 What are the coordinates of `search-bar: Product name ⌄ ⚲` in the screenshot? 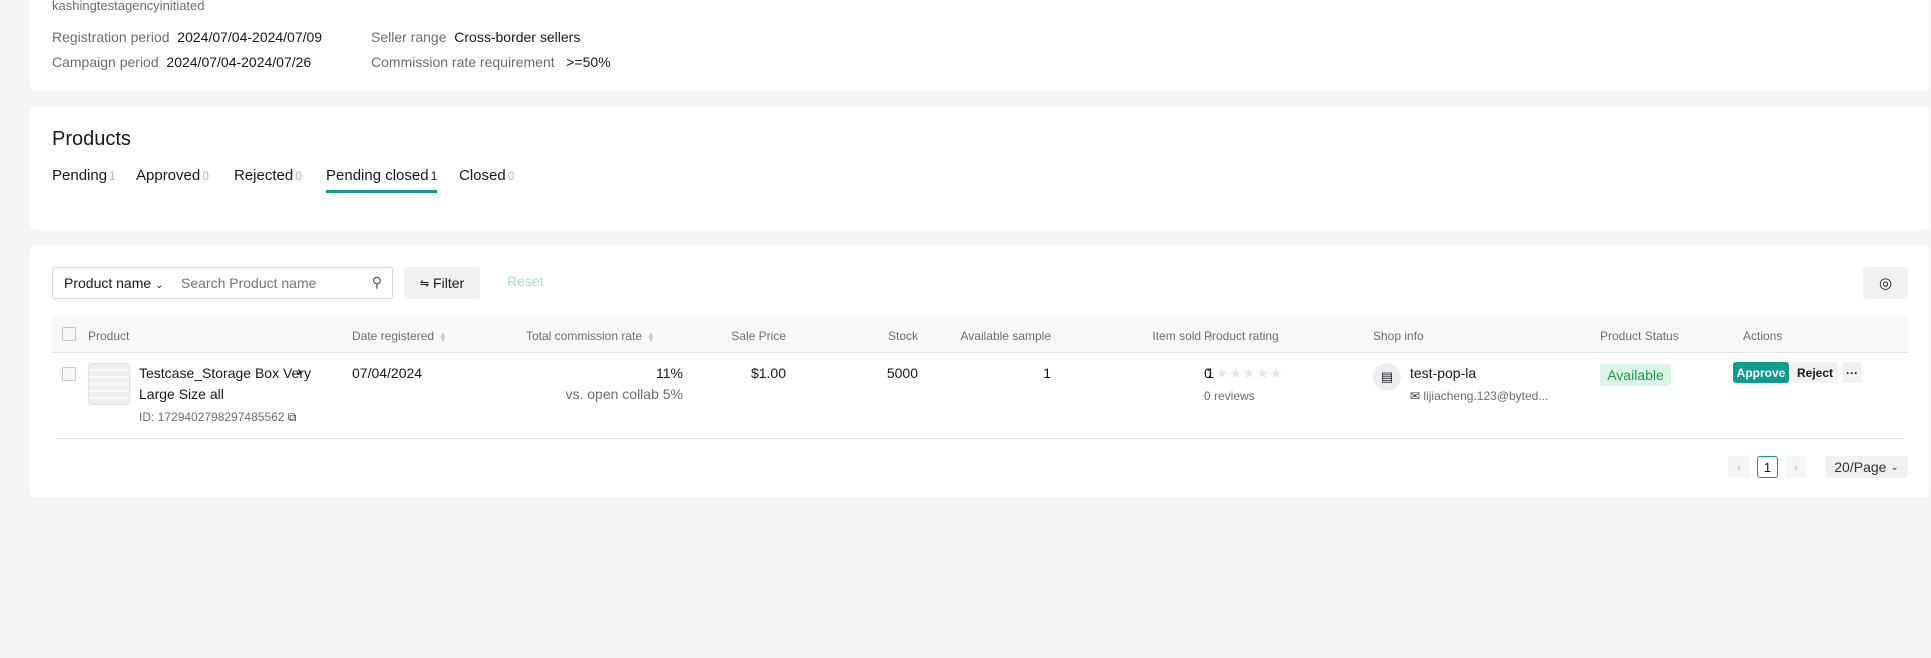 It's located at (222, 283).